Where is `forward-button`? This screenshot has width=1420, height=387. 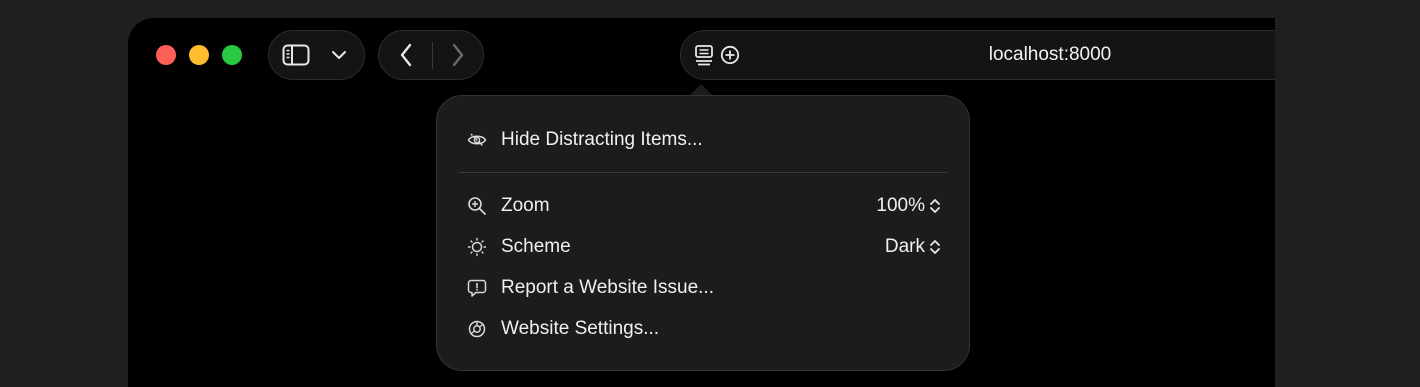
forward-button is located at coordinates (458, 55).